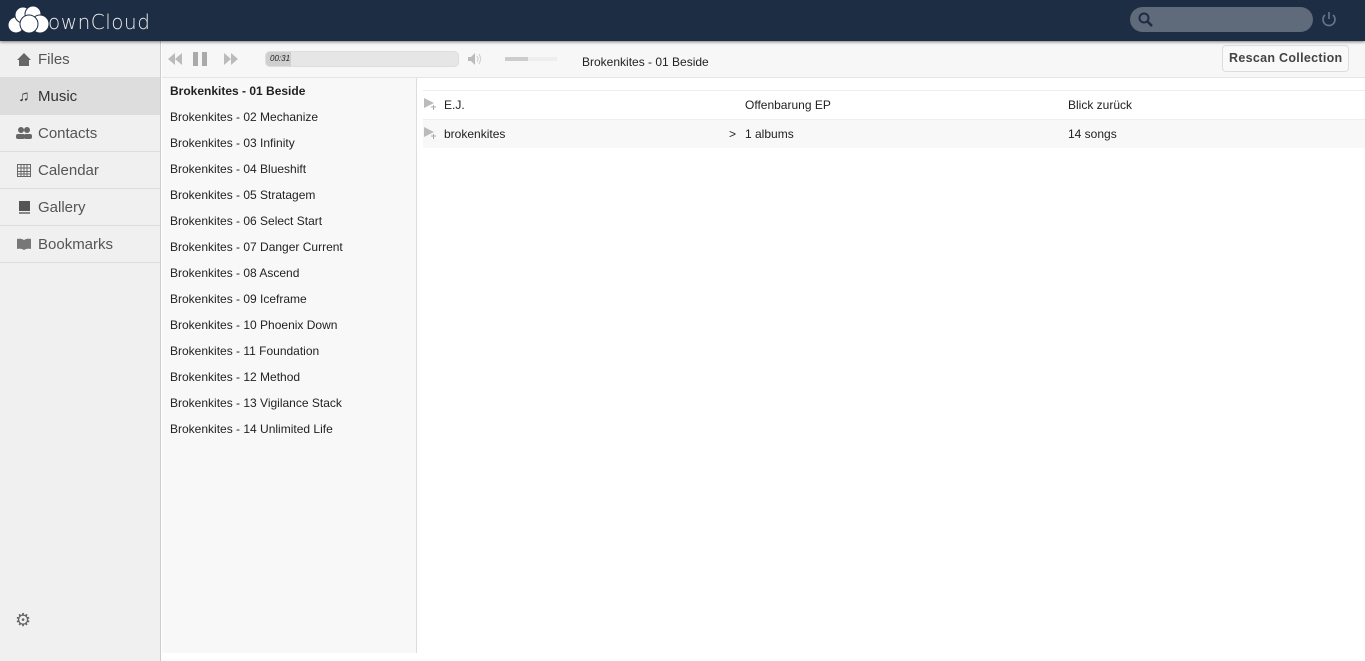 Image resolution: width=1365 pixels, height=661 pixels. What do you see at coordinates (80, 59) in the screenshot?
I see `nav-item-files: Files` at bounding box center [80, 59].